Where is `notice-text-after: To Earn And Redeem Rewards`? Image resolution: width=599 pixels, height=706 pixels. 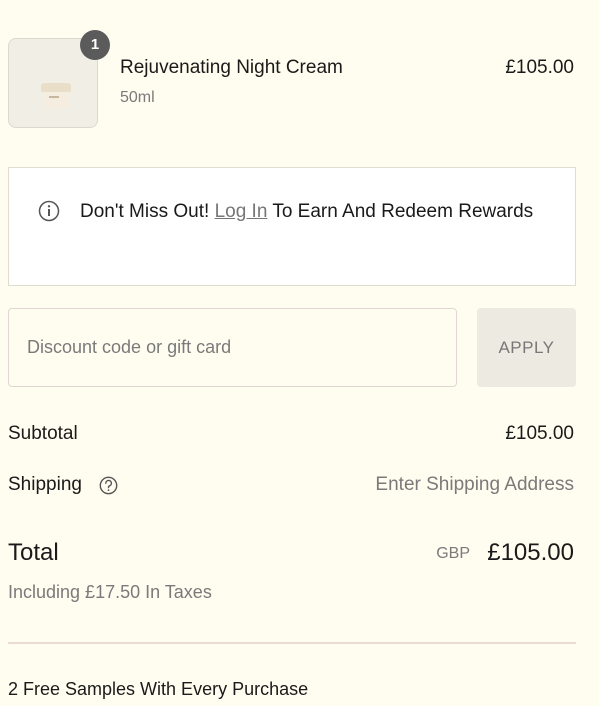 notice-text-after: To Earn And Redeem Rewards is located at coordinates (400, 211).